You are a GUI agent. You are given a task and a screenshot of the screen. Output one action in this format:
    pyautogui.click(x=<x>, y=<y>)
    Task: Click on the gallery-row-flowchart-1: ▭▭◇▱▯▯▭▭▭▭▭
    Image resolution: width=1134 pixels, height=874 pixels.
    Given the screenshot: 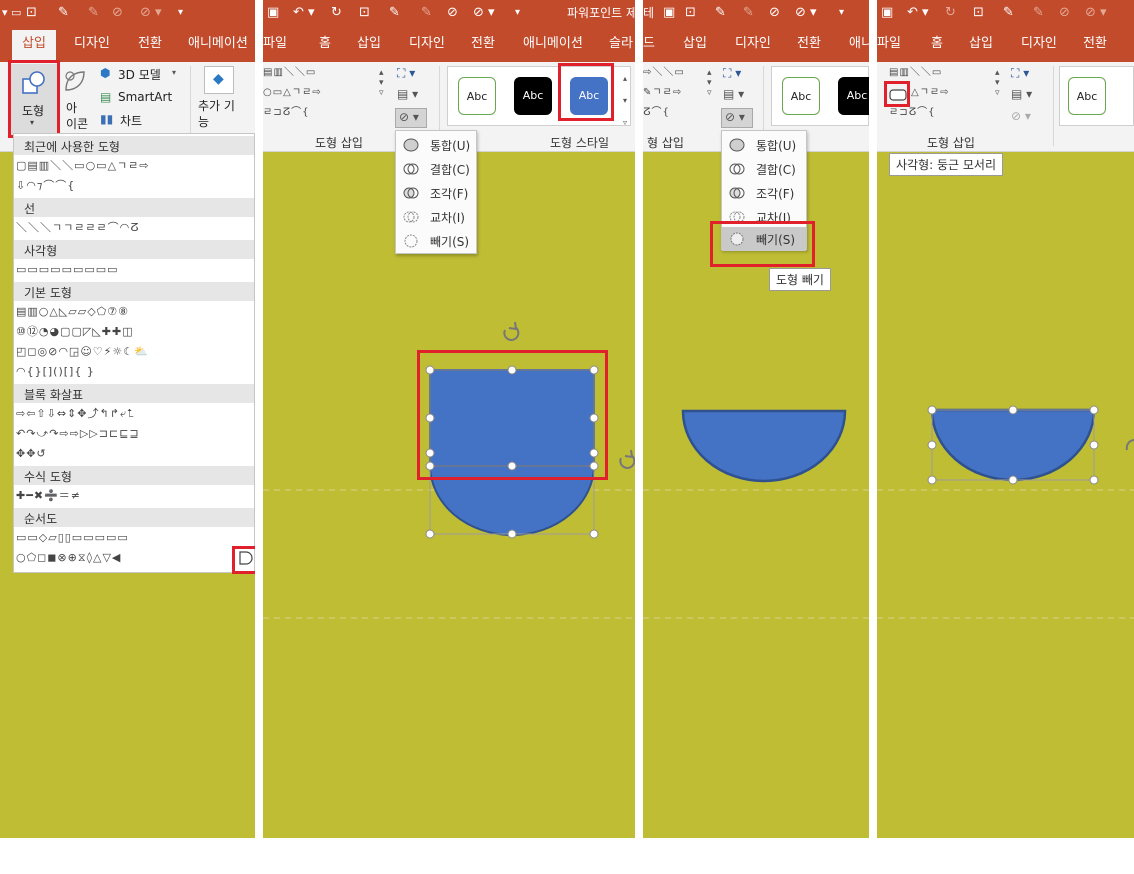 What is the action you would take?
    pyautogui.click(x=72, y=538)
    